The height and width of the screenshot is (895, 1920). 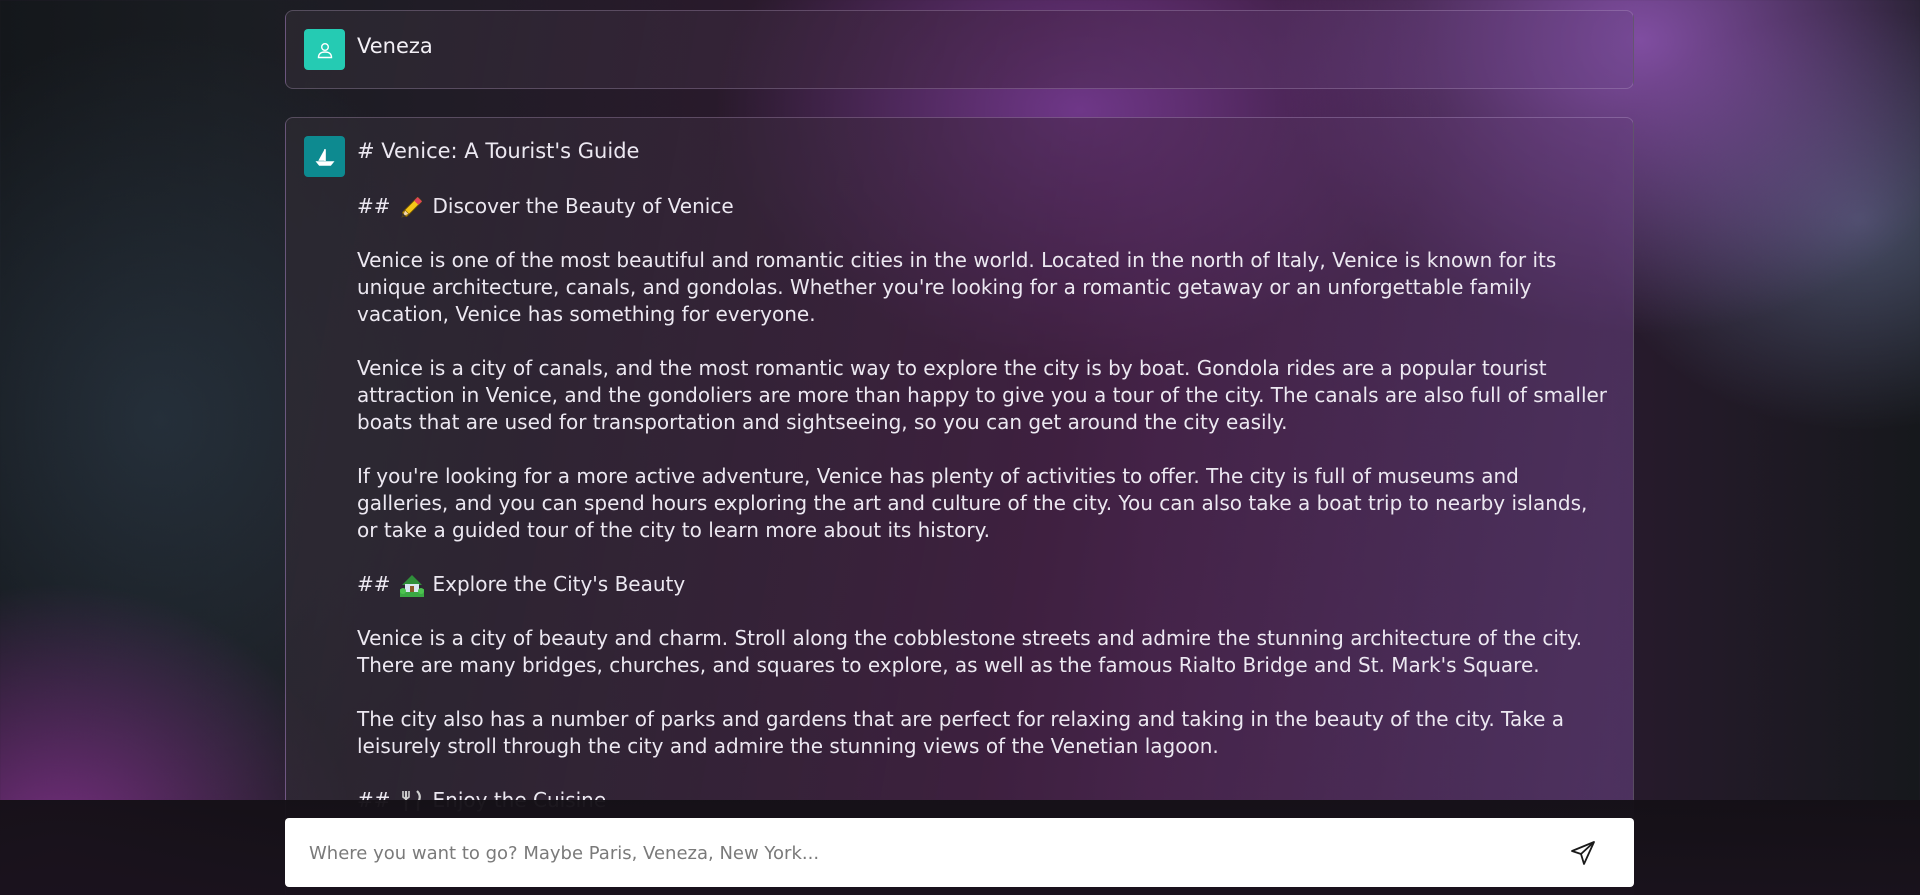 What do you see at coordinates (411, 585) in the screenshot?
I see `house-with-garden-icon` at bounding box center [411, 585].